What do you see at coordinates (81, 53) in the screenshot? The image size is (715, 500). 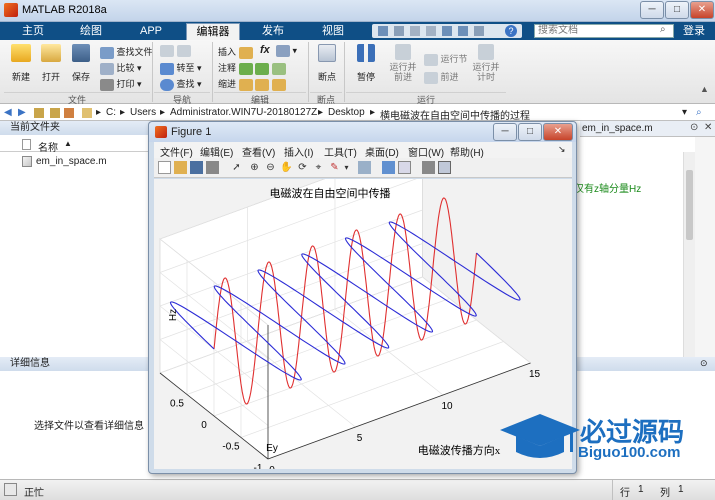 I see `save-disk-icon` at bounding box center [81, 53].